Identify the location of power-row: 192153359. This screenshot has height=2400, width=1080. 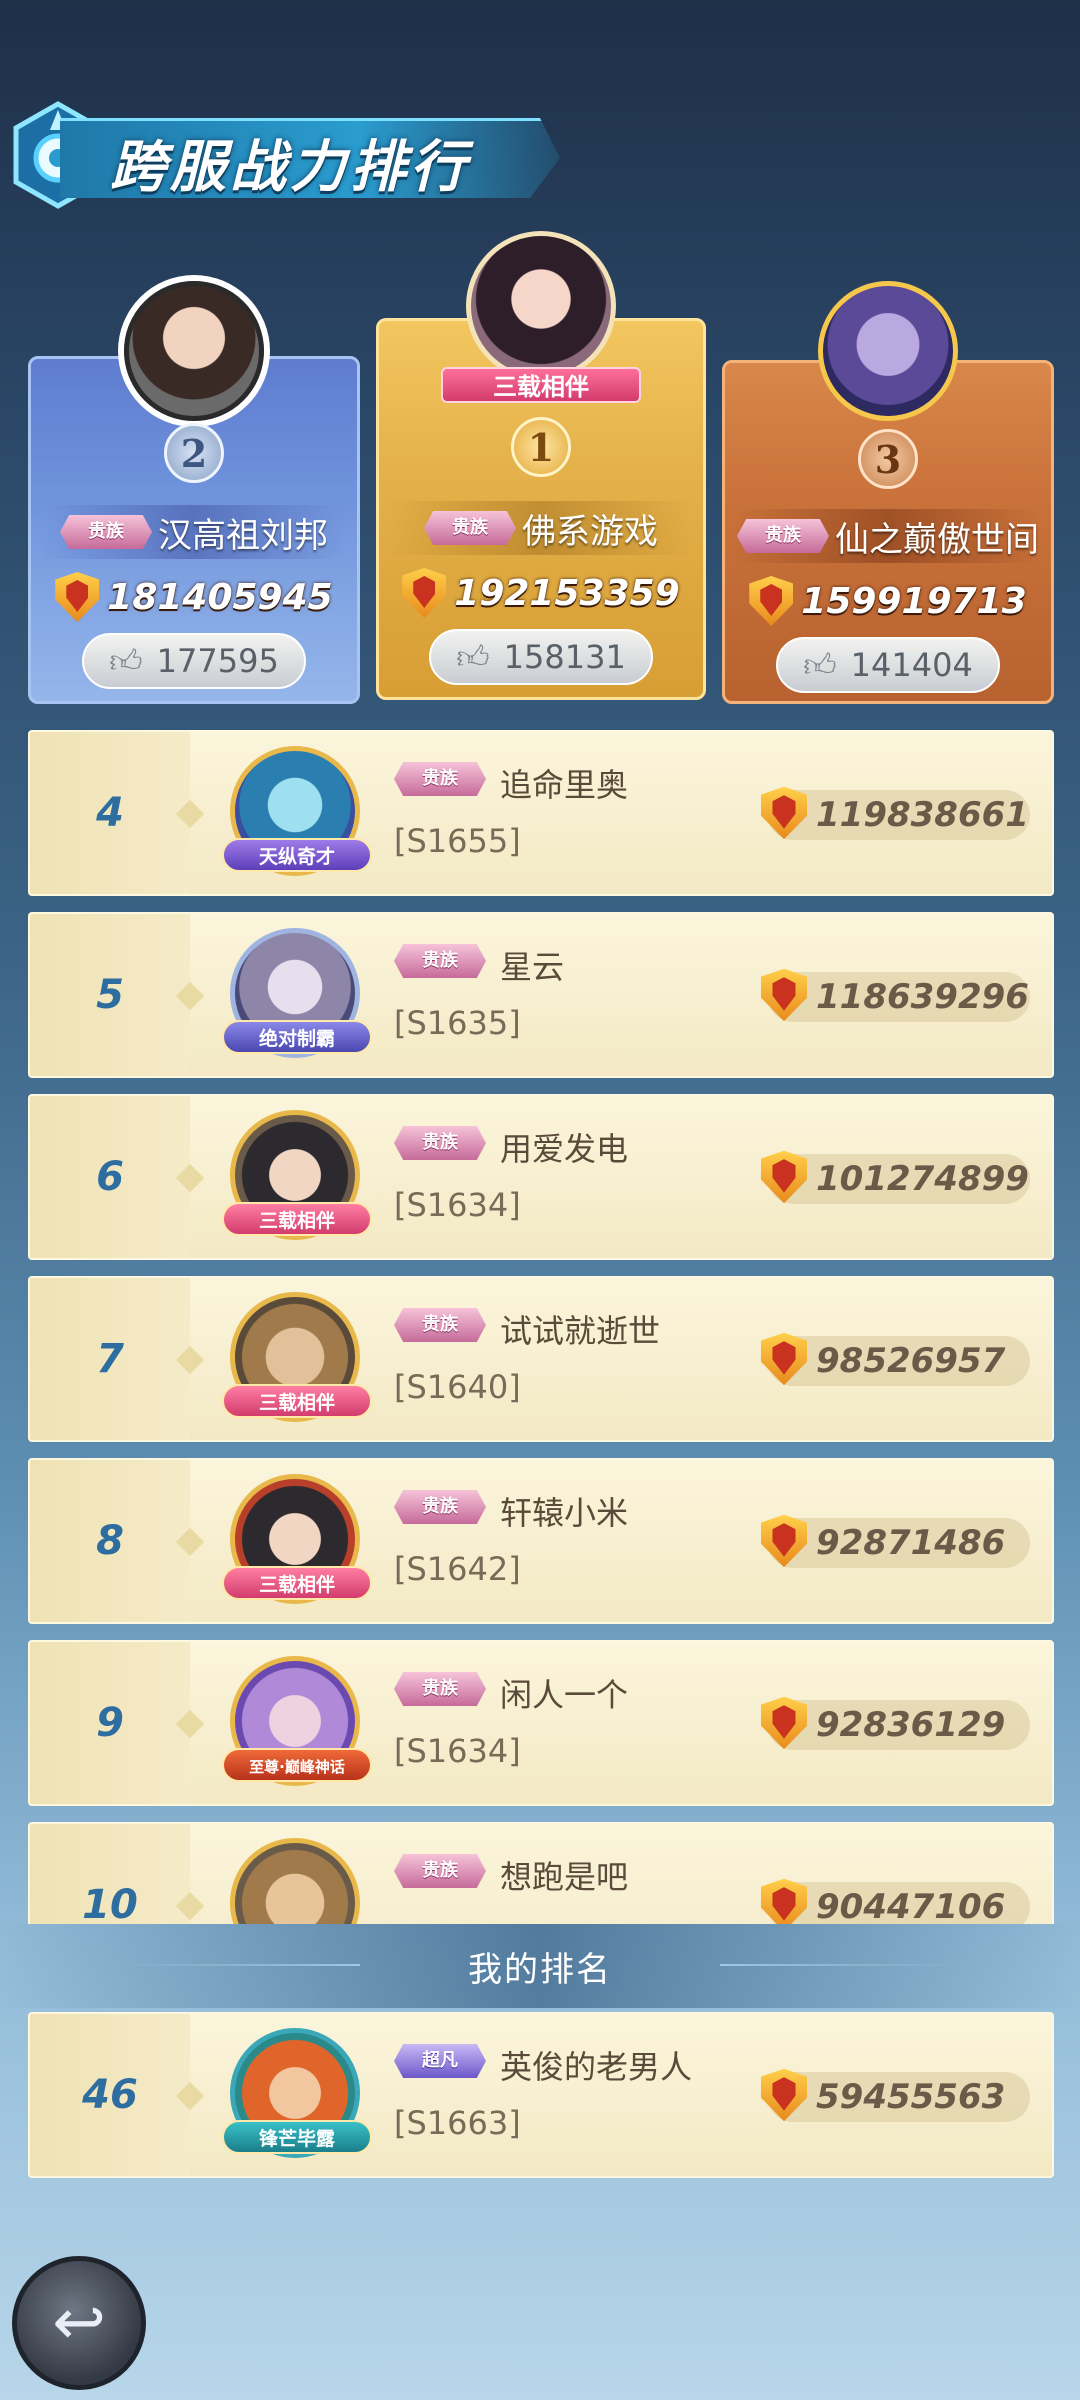
(541, 593).